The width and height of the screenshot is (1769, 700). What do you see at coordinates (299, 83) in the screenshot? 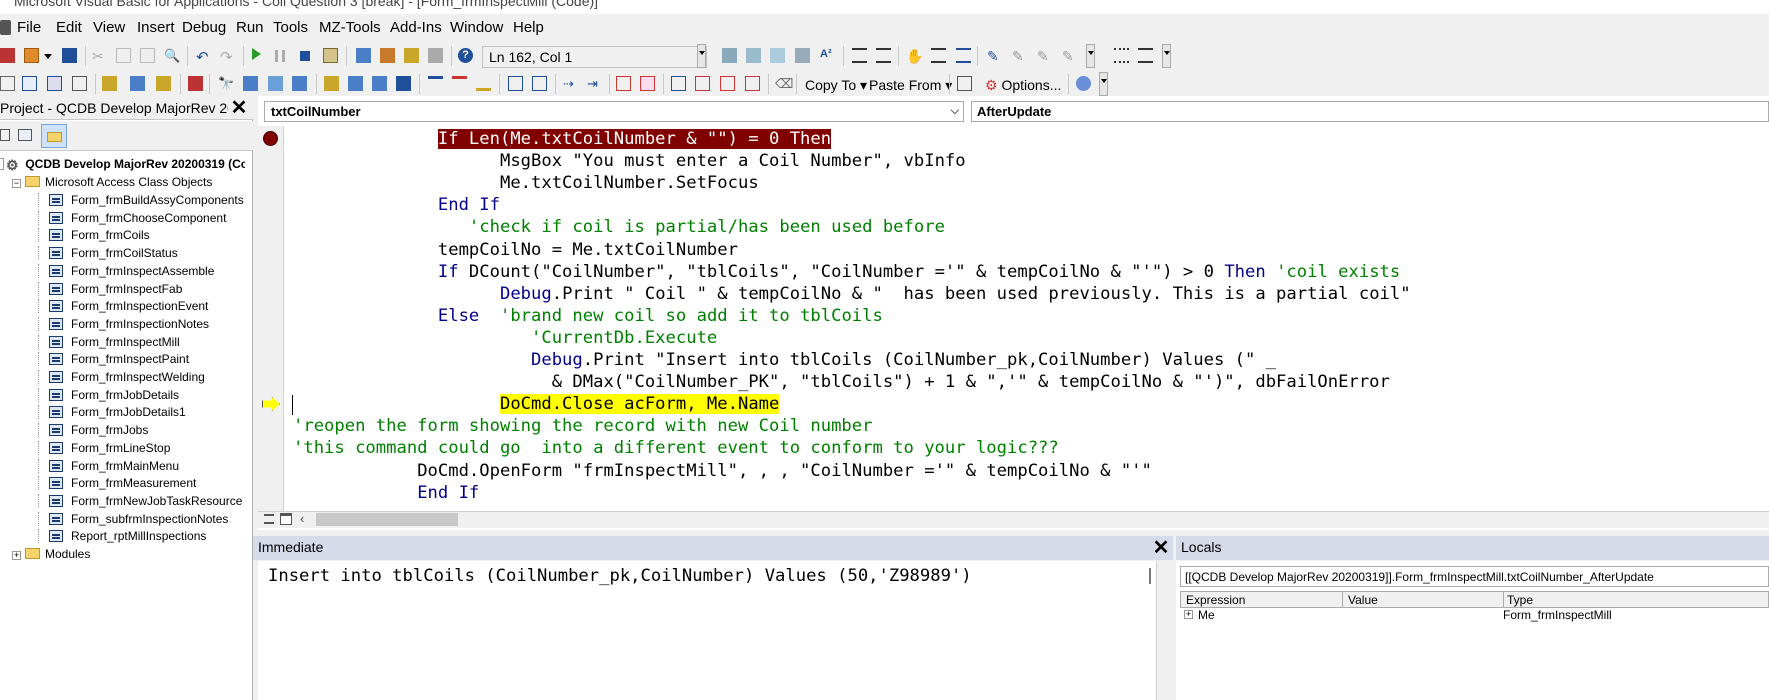
I see `mz-tool-11-icon` at bounding box center [299, 83].